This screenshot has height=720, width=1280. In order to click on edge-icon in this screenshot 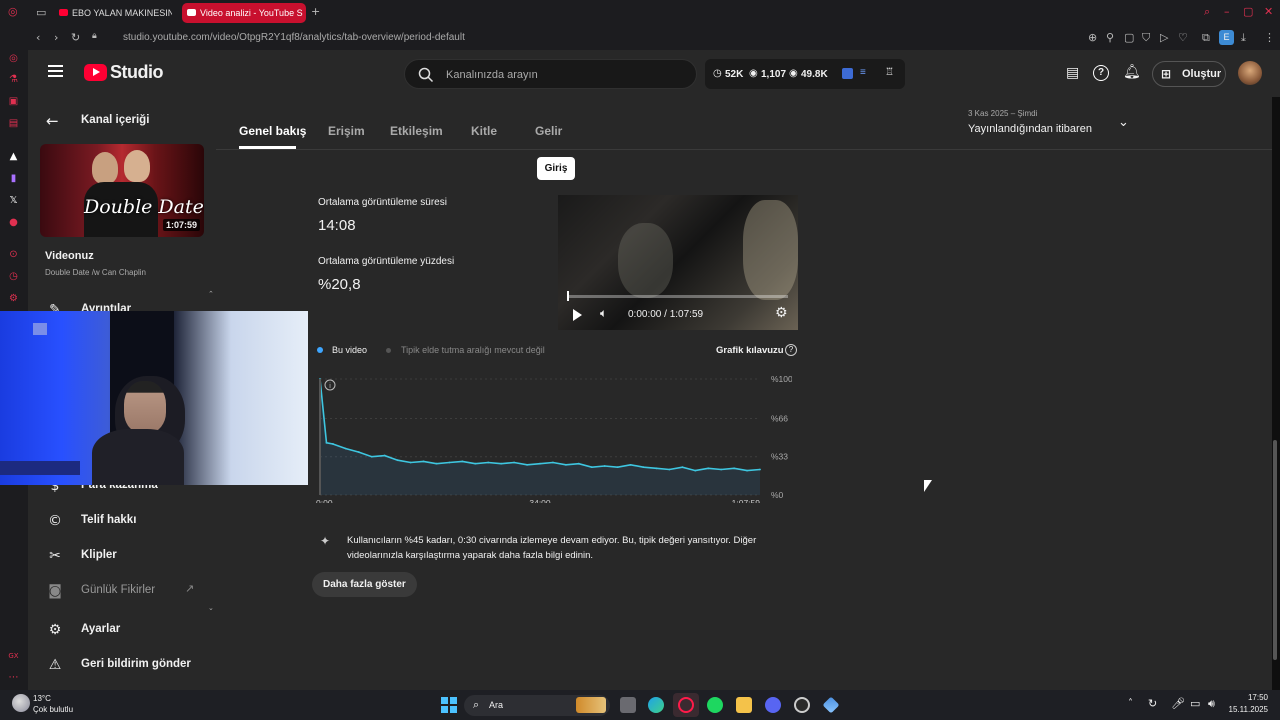, I will do `click(656, 705)`.